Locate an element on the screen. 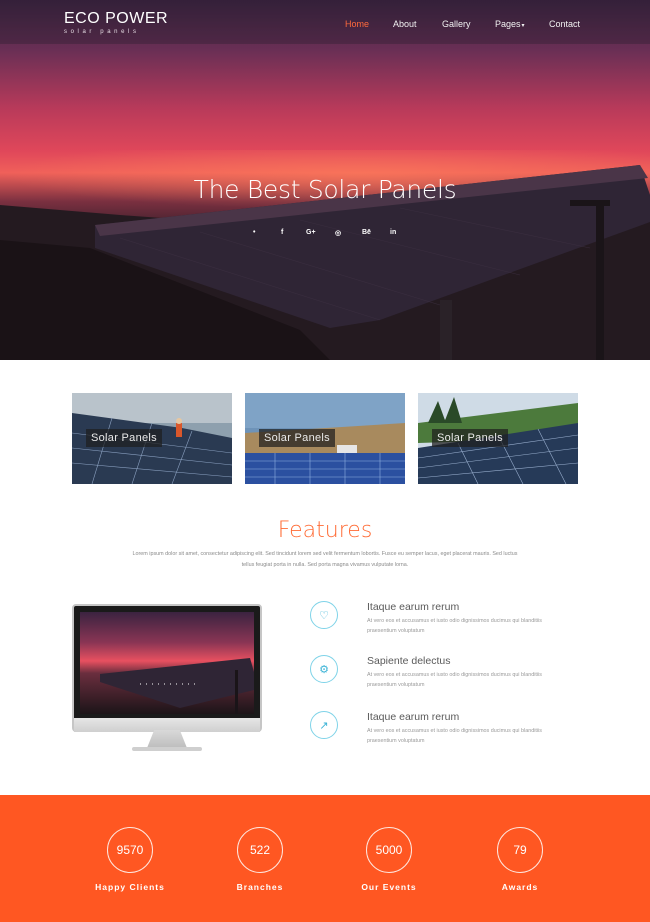 This screenshot has width=650, height=922. nav-item-gallery: Gallery is located at coordinates (456, 24).